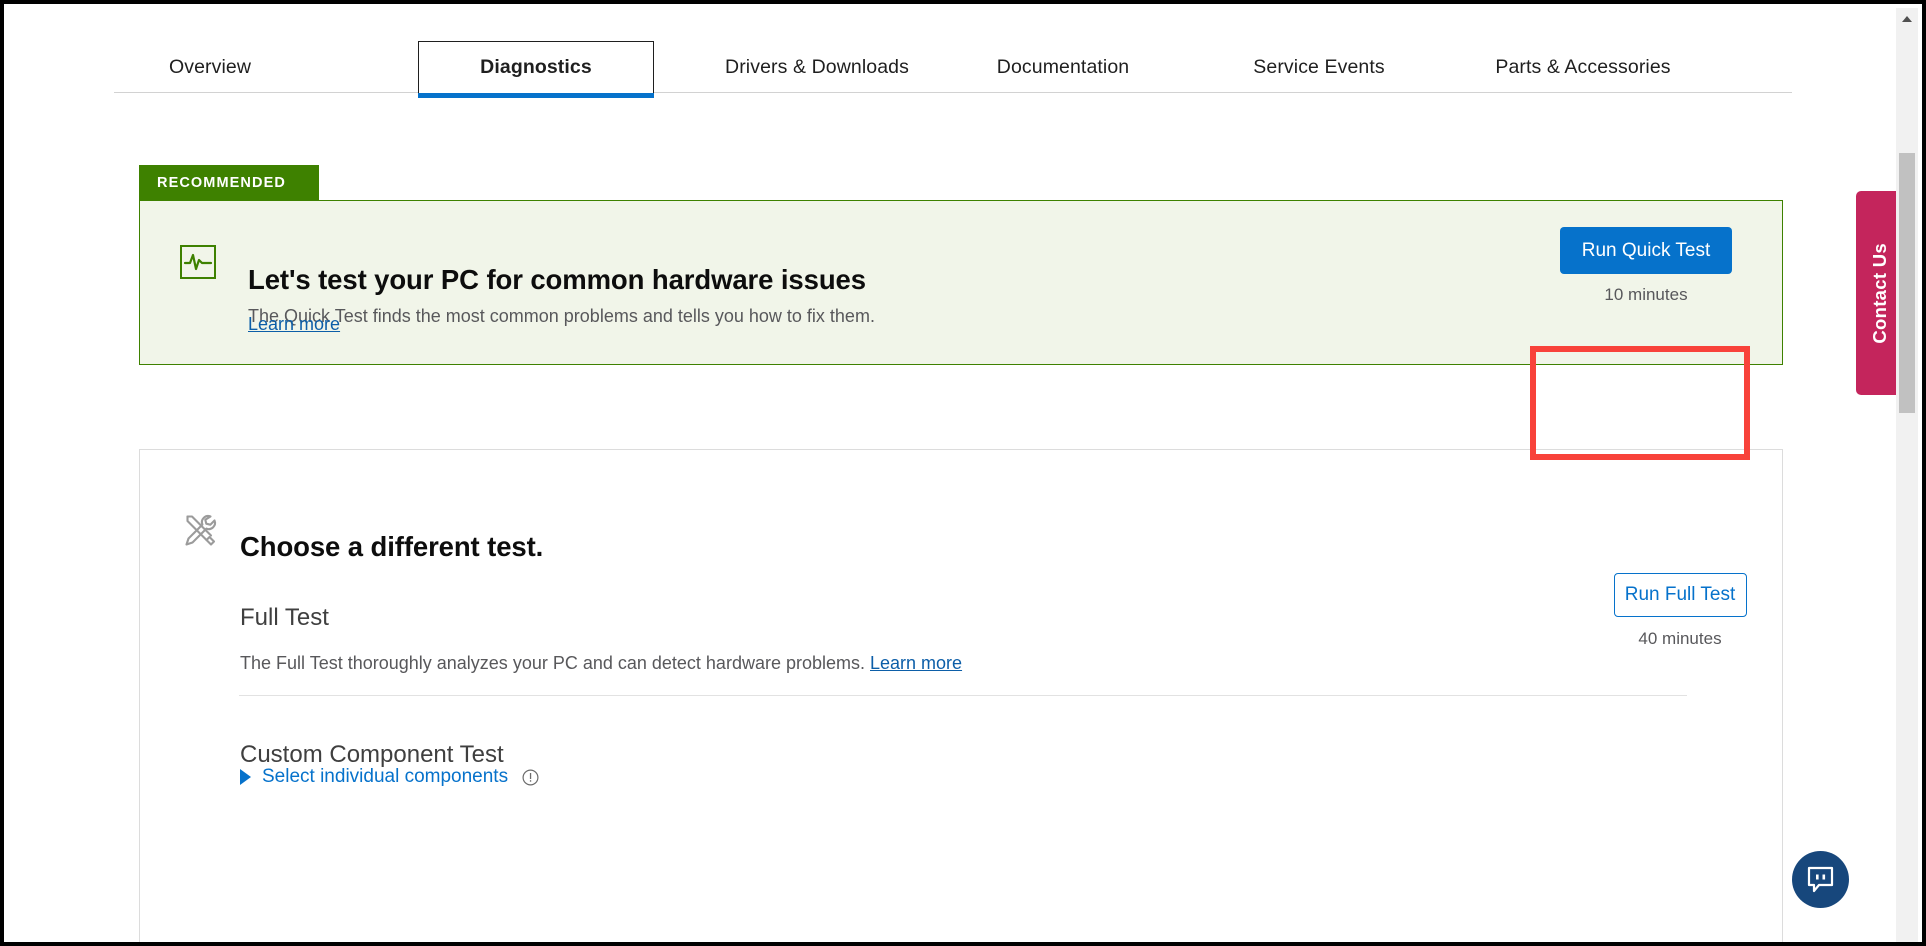 This screenshot has width=1926, height=946. I want to click on contact-us-label: Contact Us, so click(1879, 293).